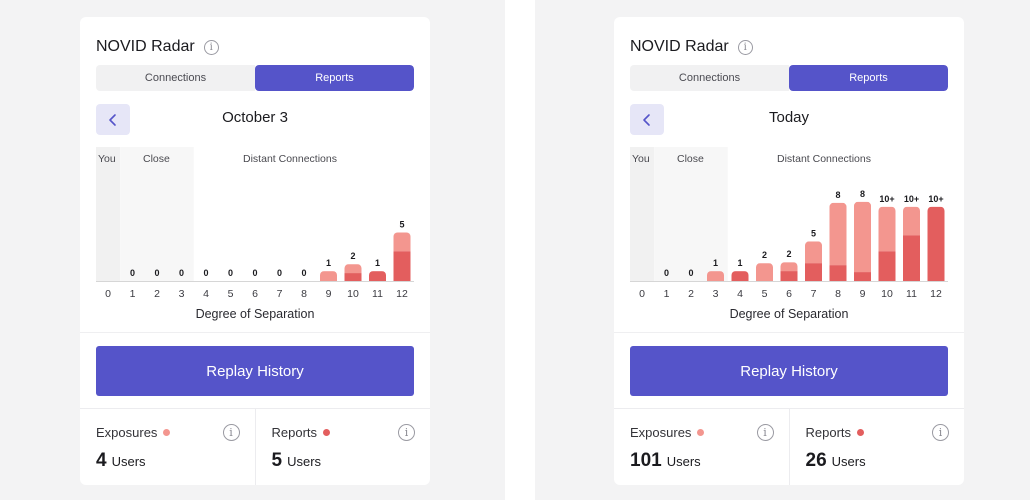  Describe the element at coordinates (789, 117) in the screenshot. I see `date-label: Today` at that location.